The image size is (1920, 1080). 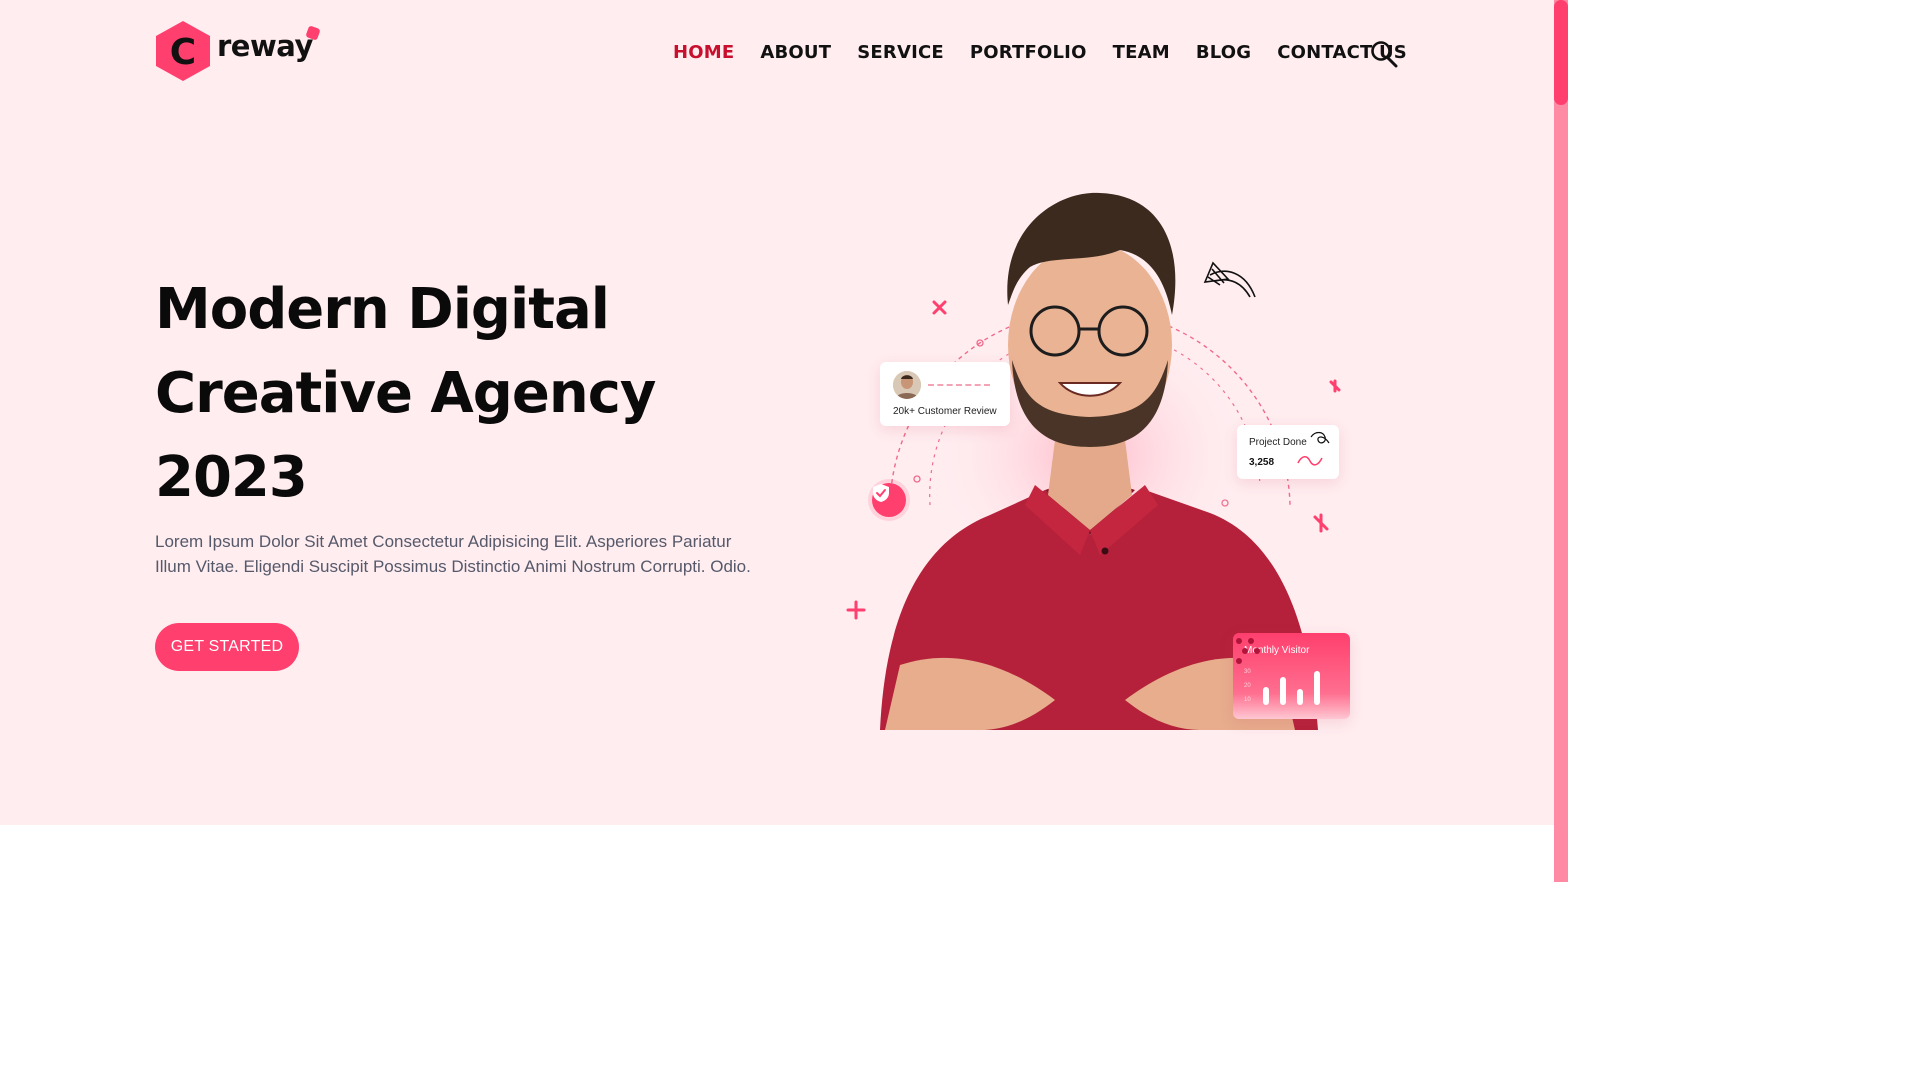 I want to click on hero-title: Modern Digital Creative Agency 2023, so click(x=465, y=394).